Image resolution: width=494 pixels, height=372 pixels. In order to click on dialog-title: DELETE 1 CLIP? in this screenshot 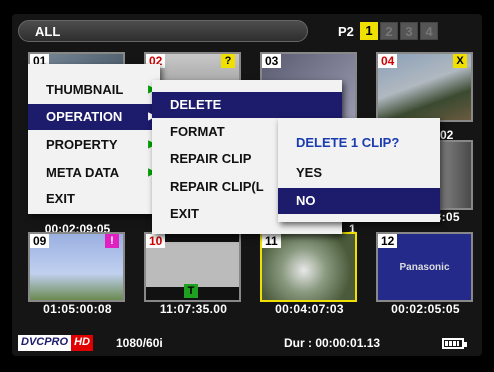, I will do `click(348, 142)`.